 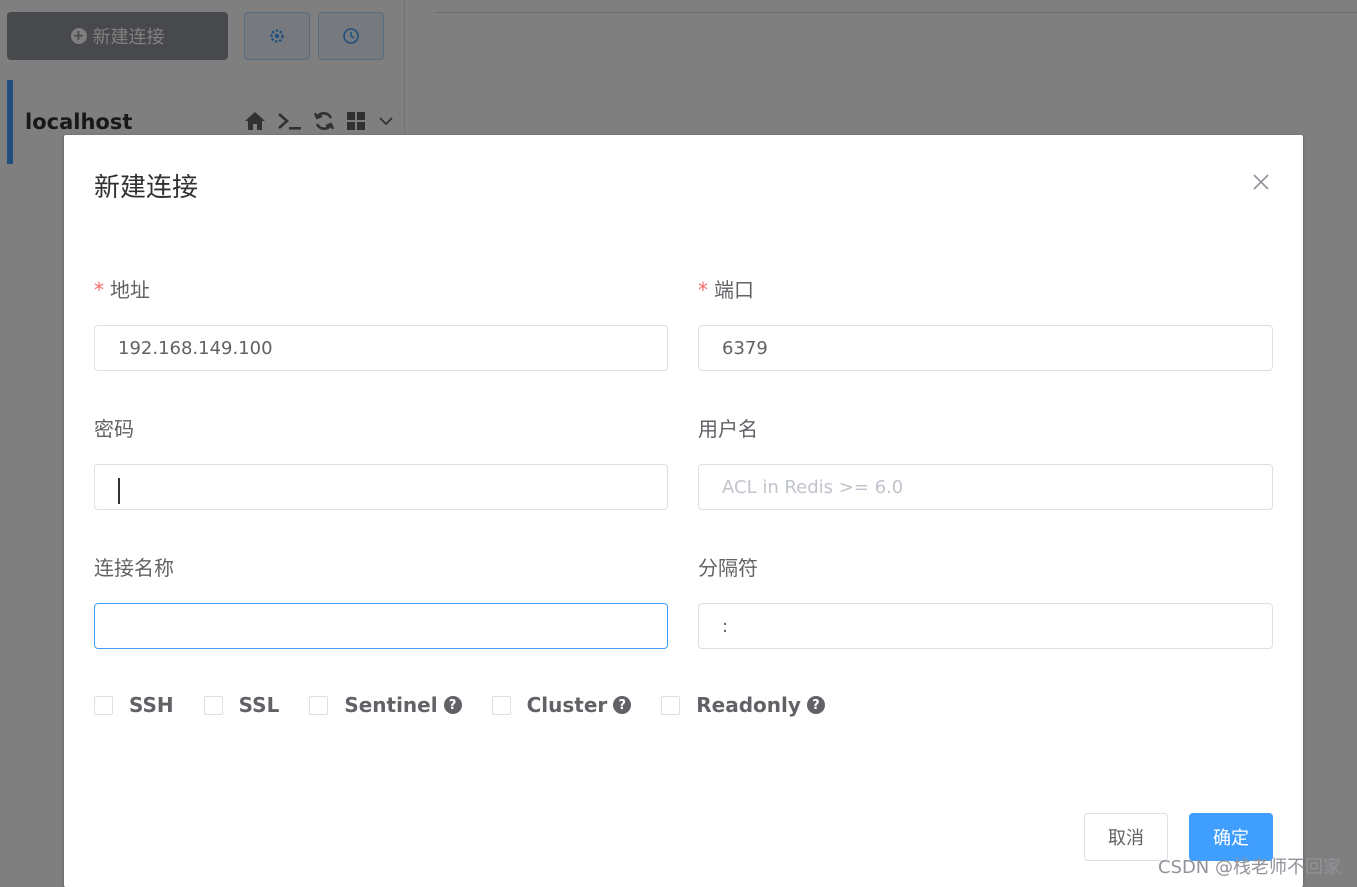 What do you see at coordinates (151, 705) in the screenshot?
I see `ssh-label: SSH` at bounding box center [151, 705].